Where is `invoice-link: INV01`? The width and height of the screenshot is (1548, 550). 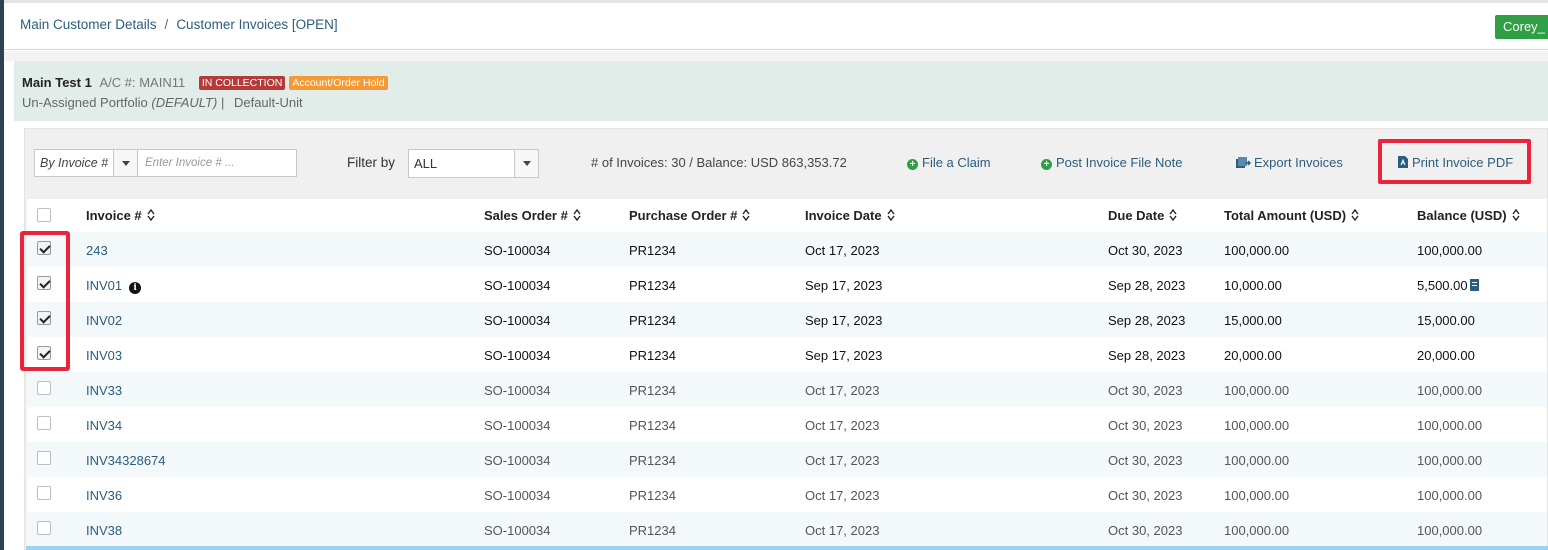 invoice-link: INV01 is located at coordinates (104, 285).